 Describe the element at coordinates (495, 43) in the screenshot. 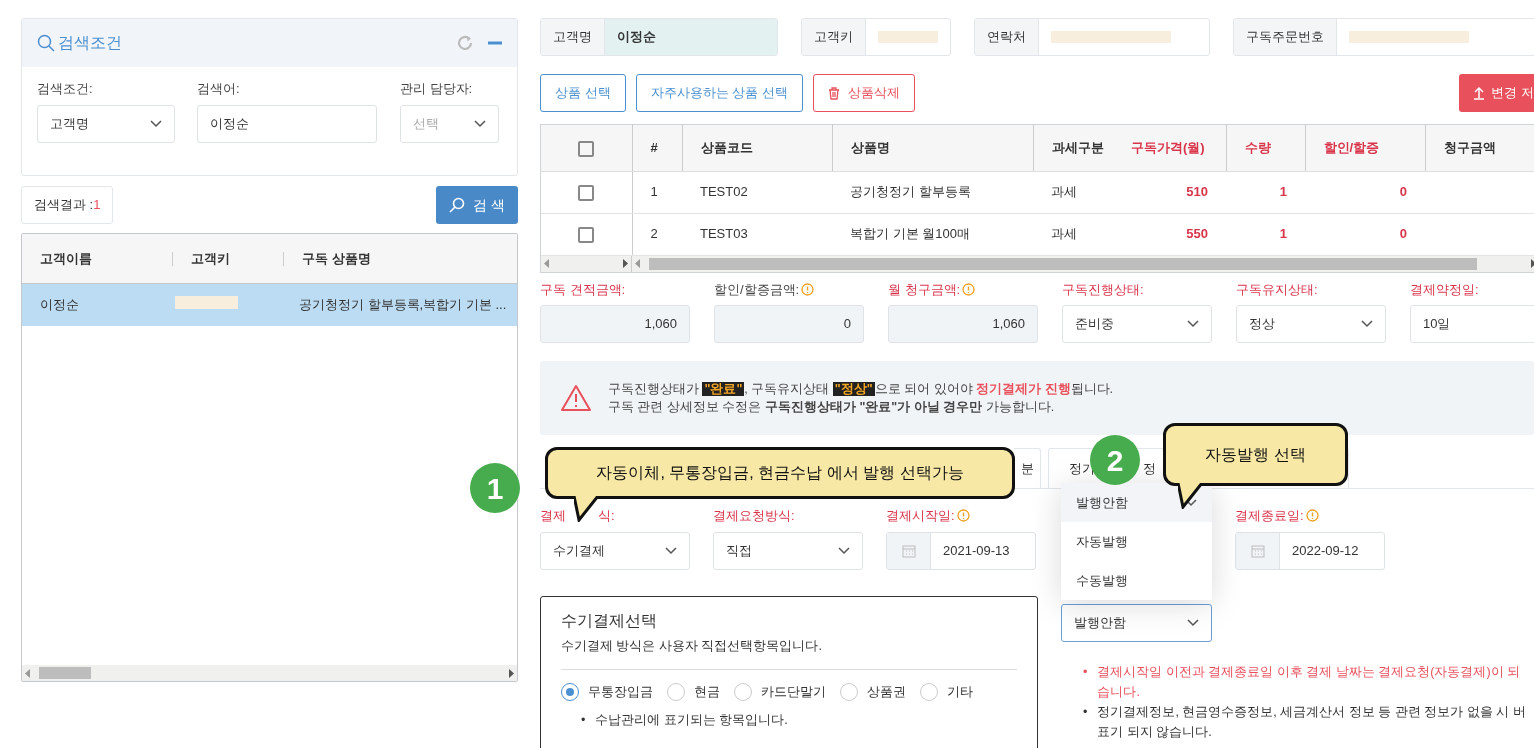

I see `collapse-icon` at that location.